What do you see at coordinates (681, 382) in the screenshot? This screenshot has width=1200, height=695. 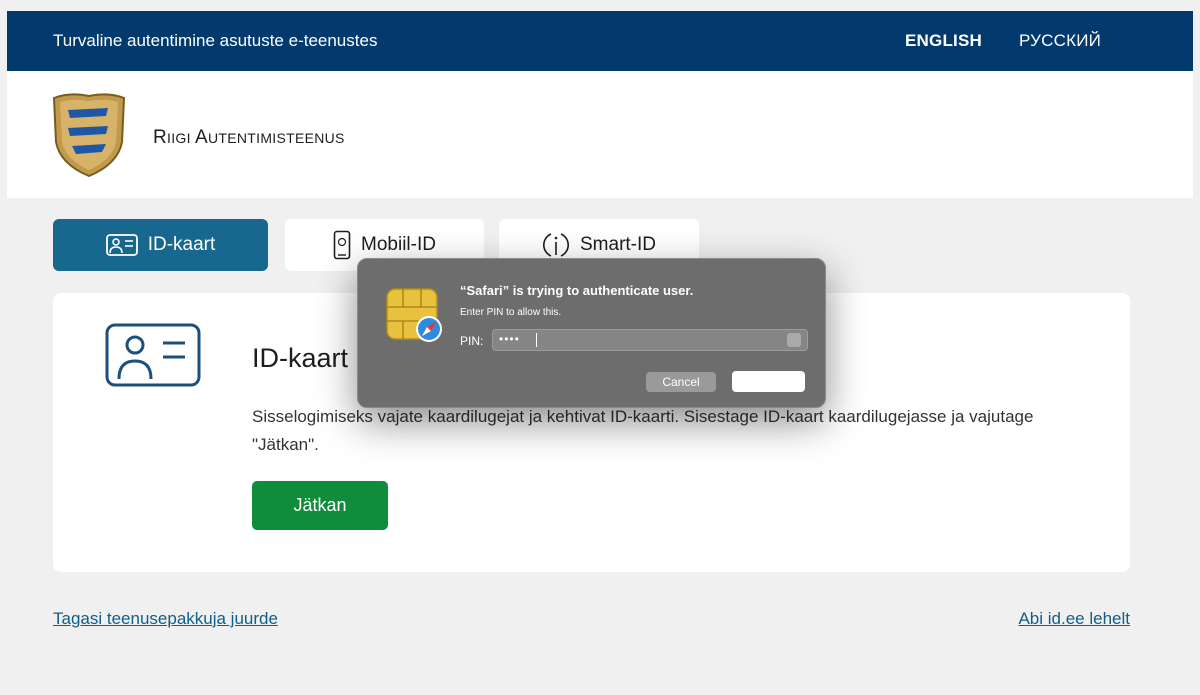 I see `cancel-button: Cancel` at bounding box center [681, 382].